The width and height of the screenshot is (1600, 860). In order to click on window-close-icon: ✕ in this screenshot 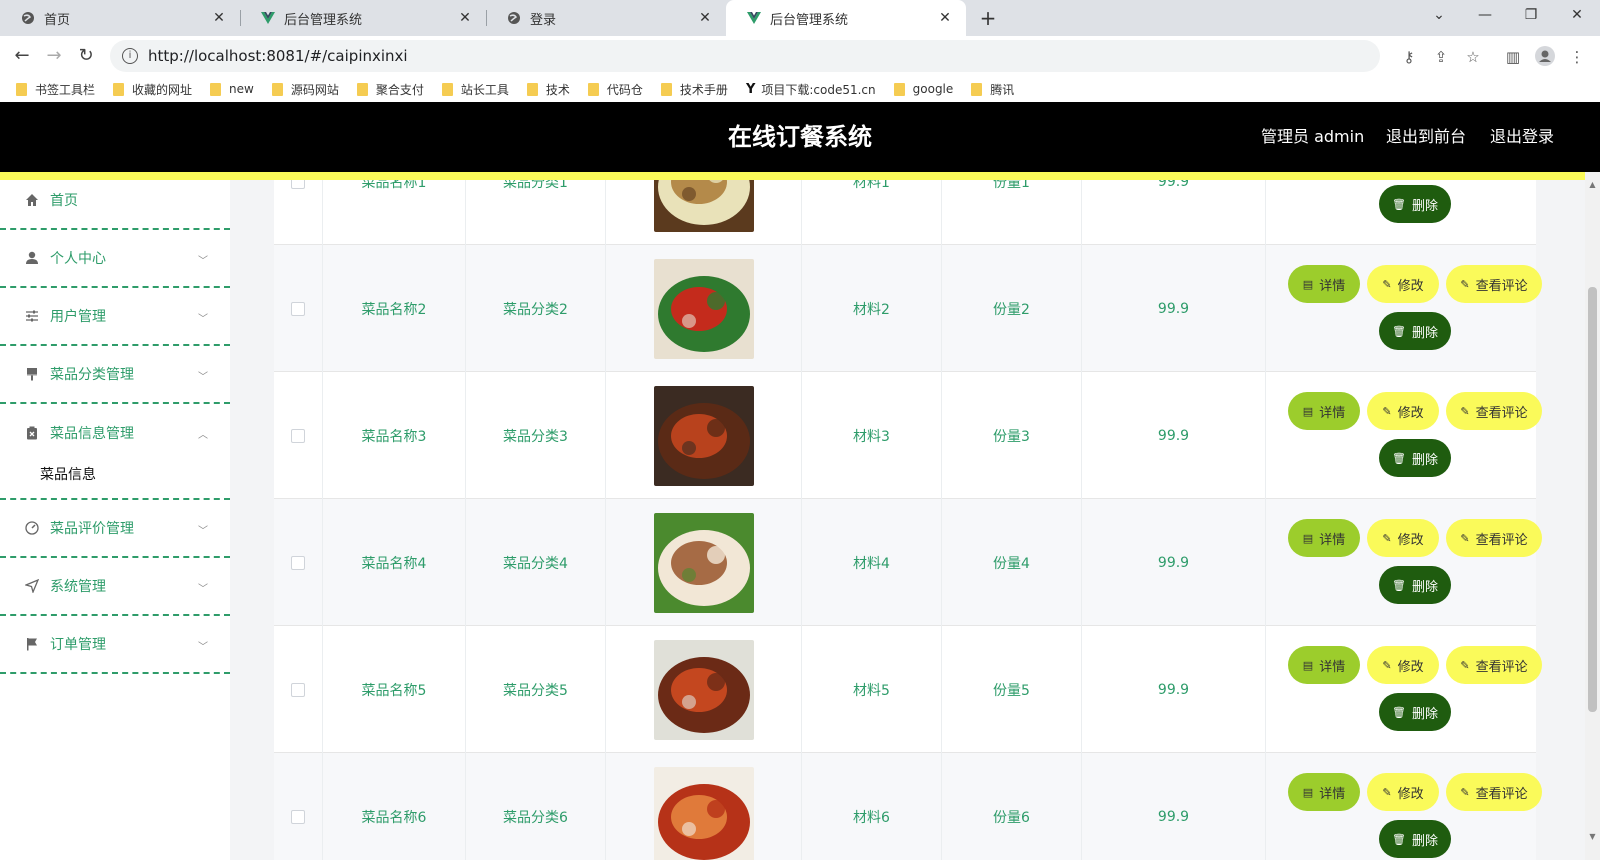, I will do `click(1577, 15)`.